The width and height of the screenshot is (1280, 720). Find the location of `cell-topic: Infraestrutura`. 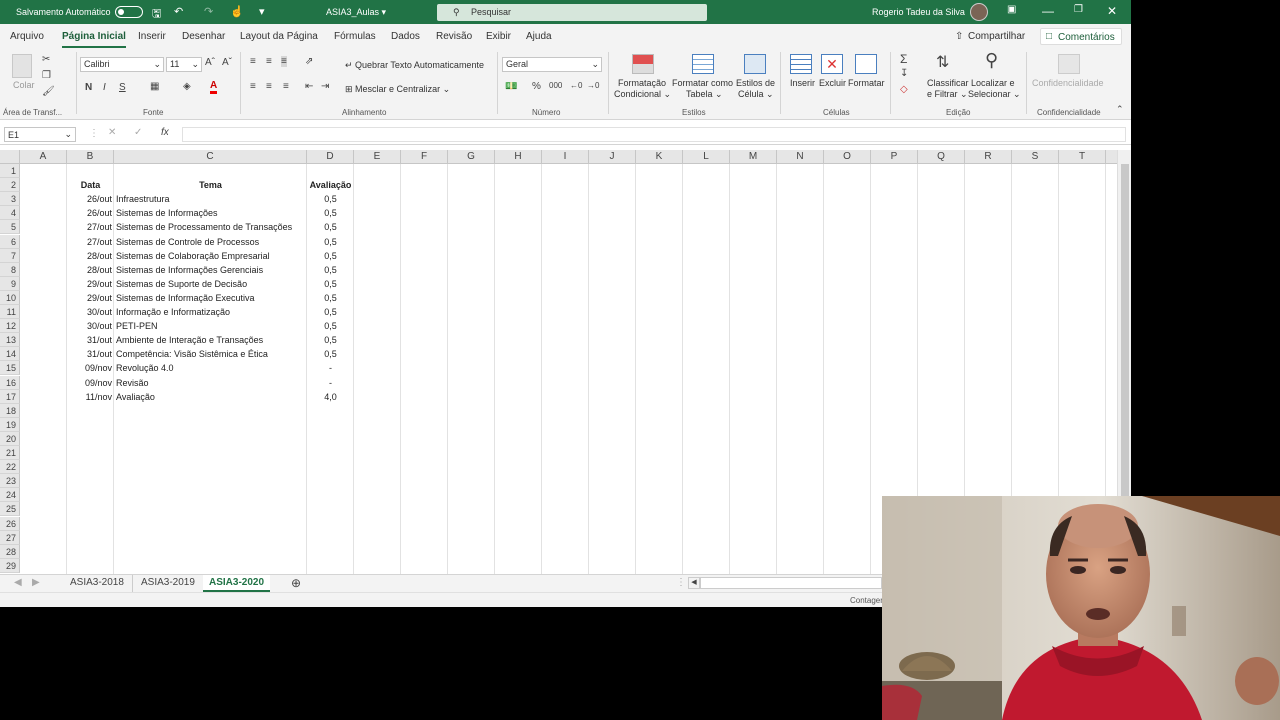

cell-topic: Infraestrutura is located at coordinates (211, 199).